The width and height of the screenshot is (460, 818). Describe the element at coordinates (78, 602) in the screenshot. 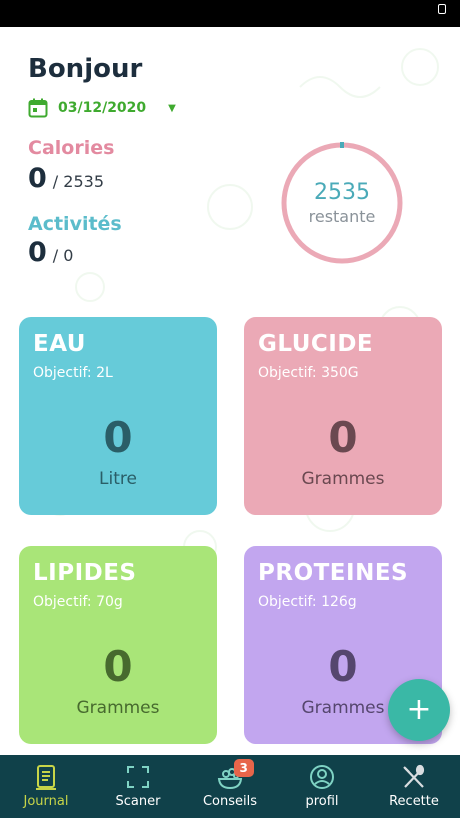

I see `card-goal: Objectif: 70g` at that location.